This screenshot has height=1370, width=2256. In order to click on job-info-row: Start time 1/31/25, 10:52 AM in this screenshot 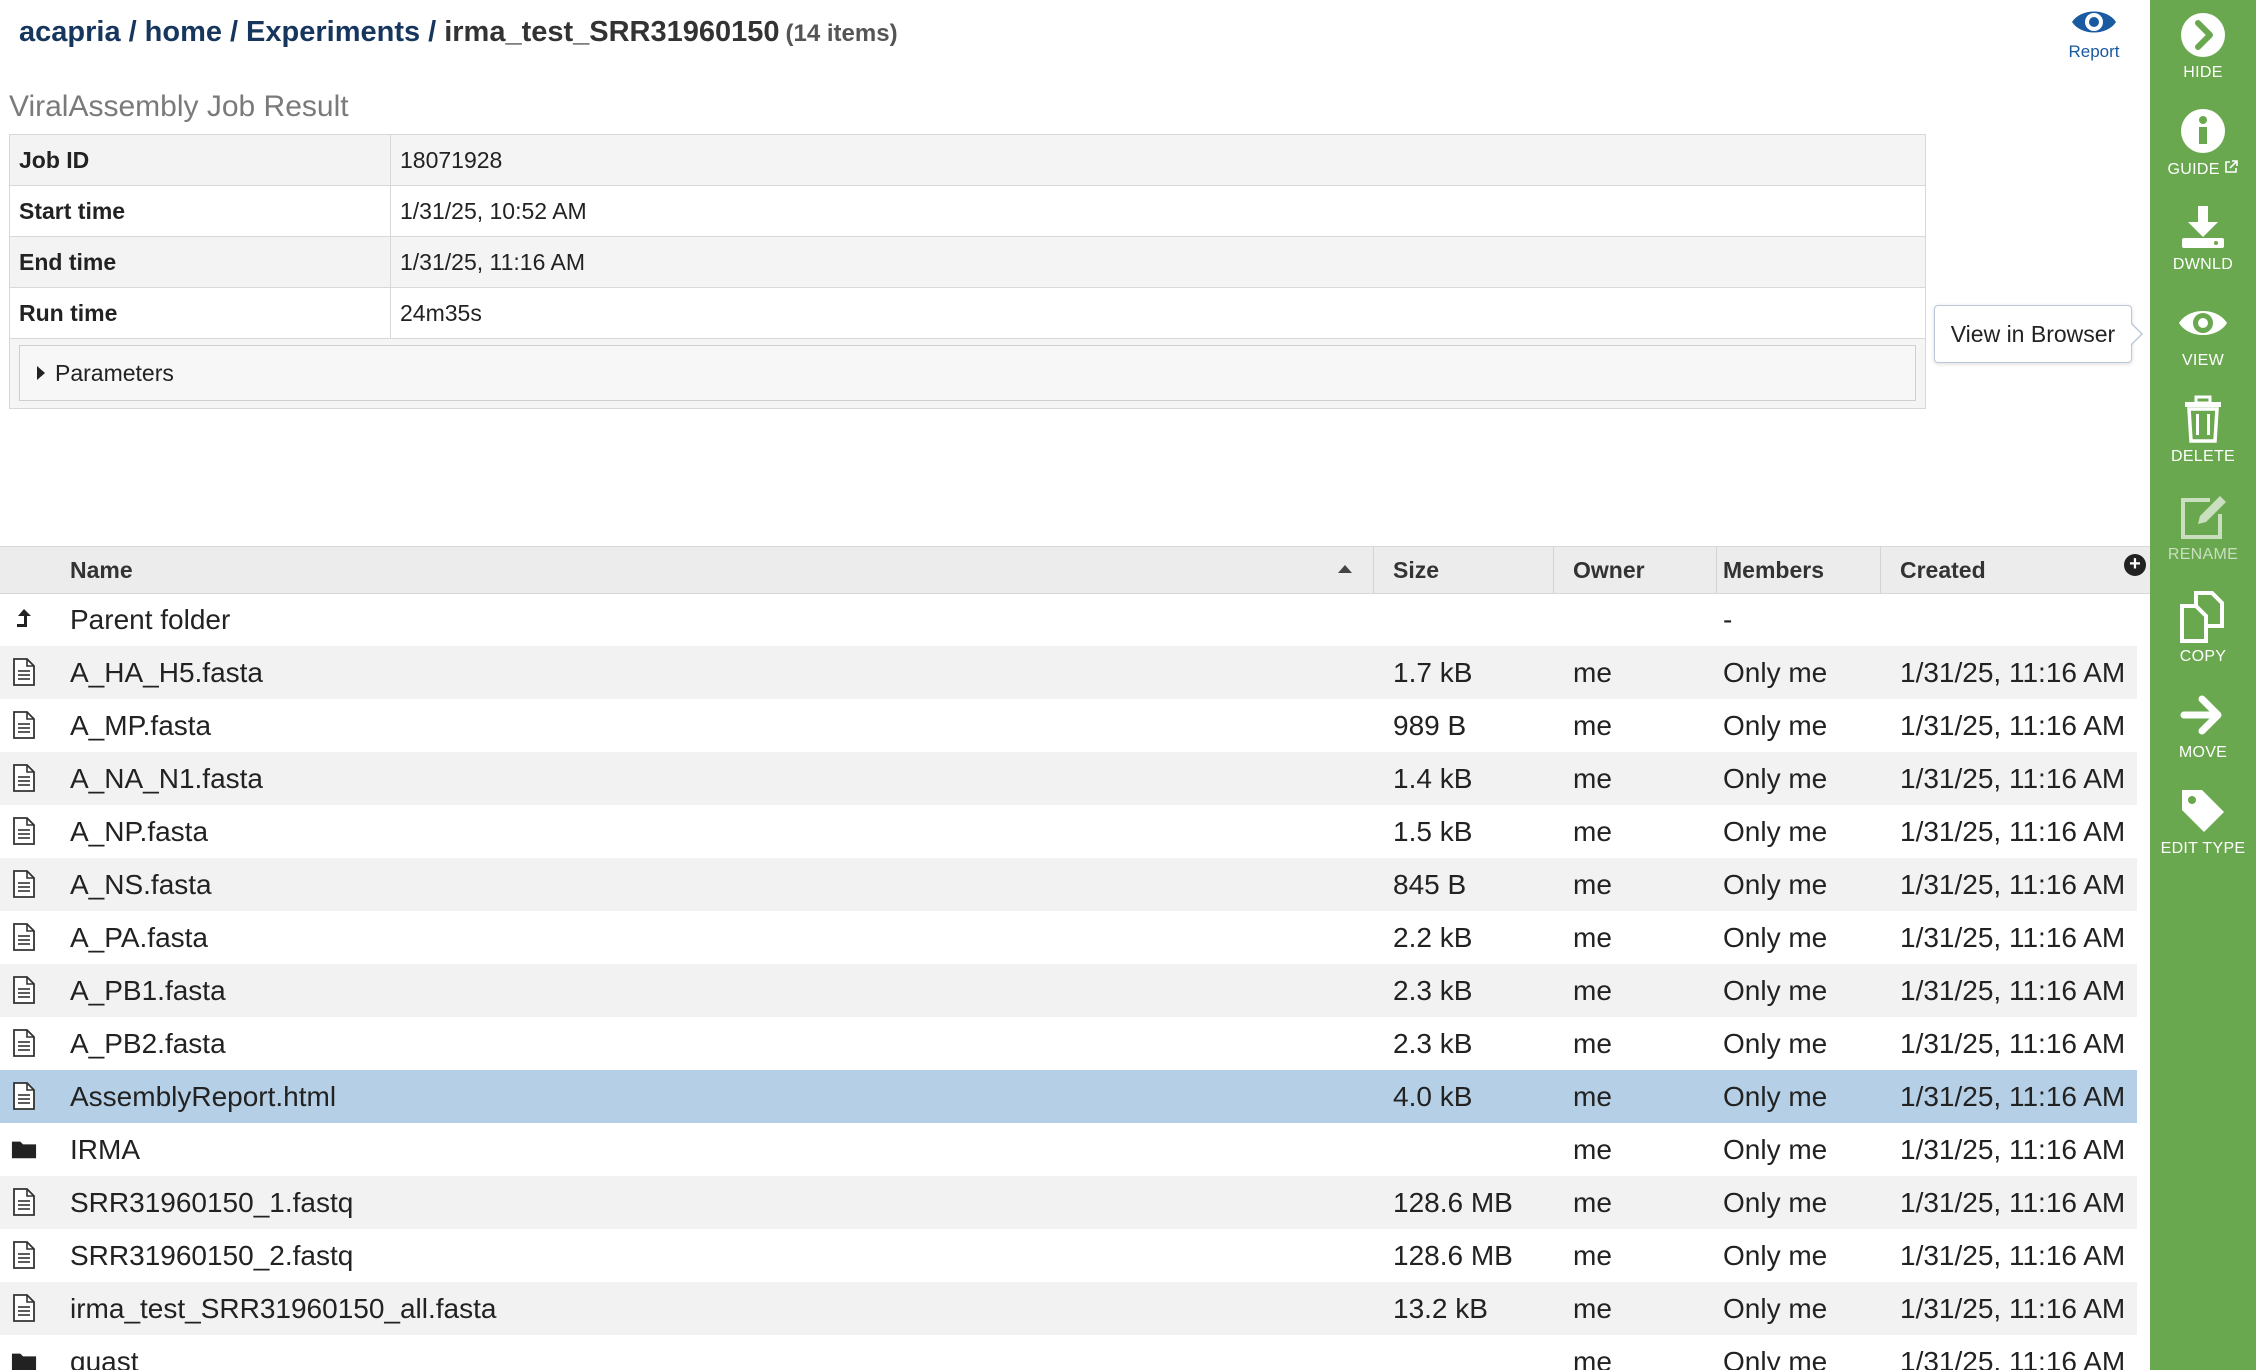, I will do `click(967, 211)`.